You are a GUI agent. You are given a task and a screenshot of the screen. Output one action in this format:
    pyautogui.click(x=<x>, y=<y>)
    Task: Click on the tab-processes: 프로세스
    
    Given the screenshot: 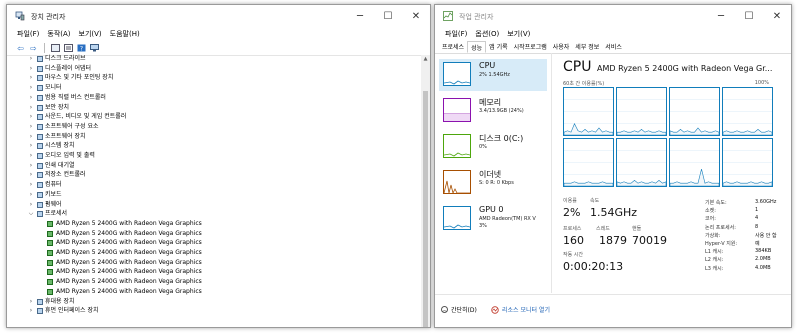 What is the action you would take?
    pyautogui.click(x=453, y=47)
    